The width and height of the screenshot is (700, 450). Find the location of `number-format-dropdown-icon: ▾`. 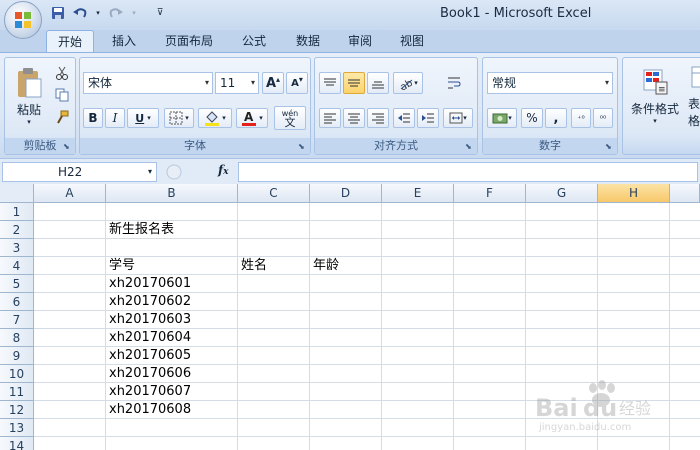

number-format-dropdown-icon: ▾ is located at coordinates (607, 83).